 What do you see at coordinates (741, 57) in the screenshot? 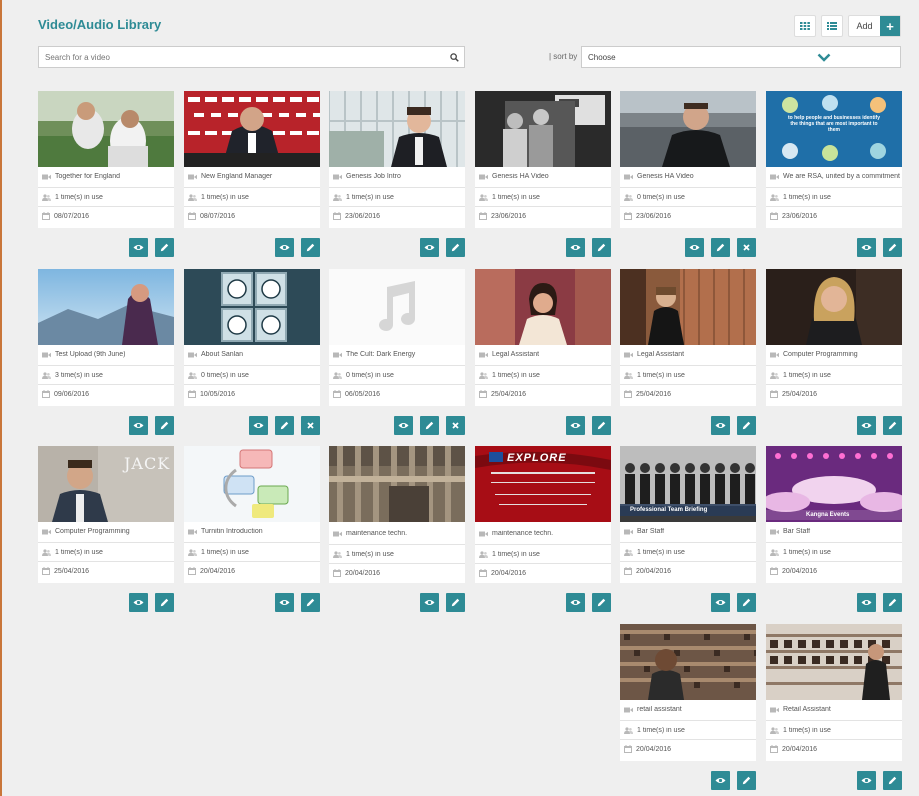
I see `sort-select: Choose` at bounding box center [741, 57].